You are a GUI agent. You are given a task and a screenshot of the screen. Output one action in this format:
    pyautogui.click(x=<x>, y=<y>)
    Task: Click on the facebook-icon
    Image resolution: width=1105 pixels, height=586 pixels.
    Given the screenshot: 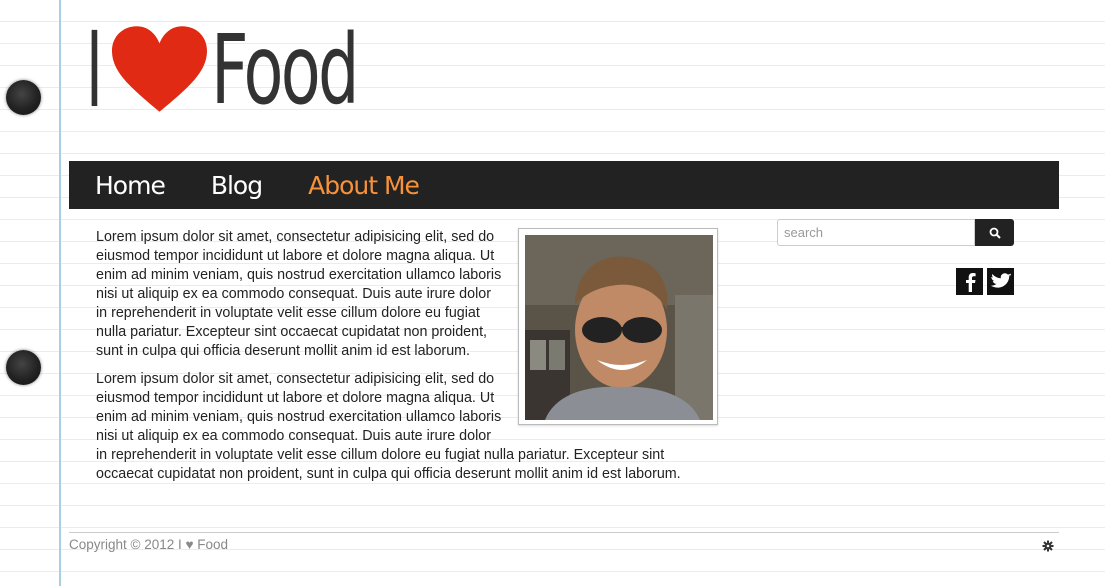 What is the action you would take?
    pyautogui.click(x=970, y=282)
    